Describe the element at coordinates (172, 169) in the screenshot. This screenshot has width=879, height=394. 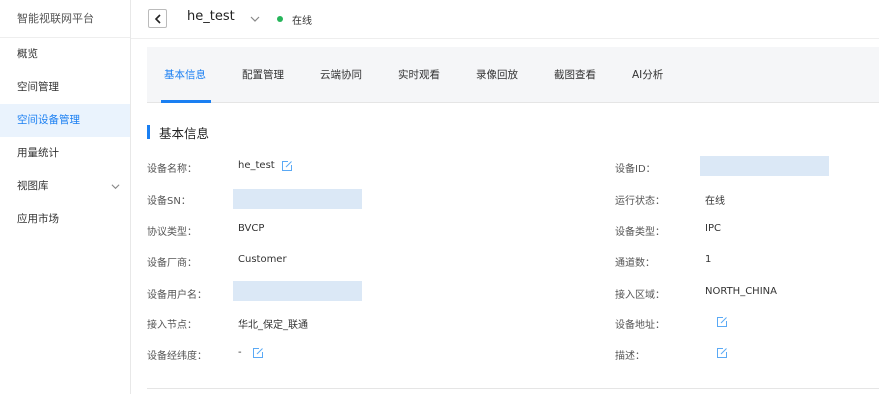
I see `label-device-name: 设备名称：` at that location.